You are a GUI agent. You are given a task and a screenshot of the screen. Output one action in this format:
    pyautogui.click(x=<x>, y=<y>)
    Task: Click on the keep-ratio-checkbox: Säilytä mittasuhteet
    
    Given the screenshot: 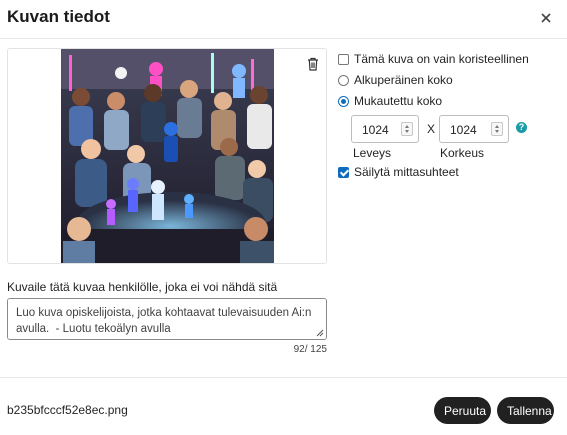 What is the action you would take?
    pyautogui.click(x=398, y=172)
    